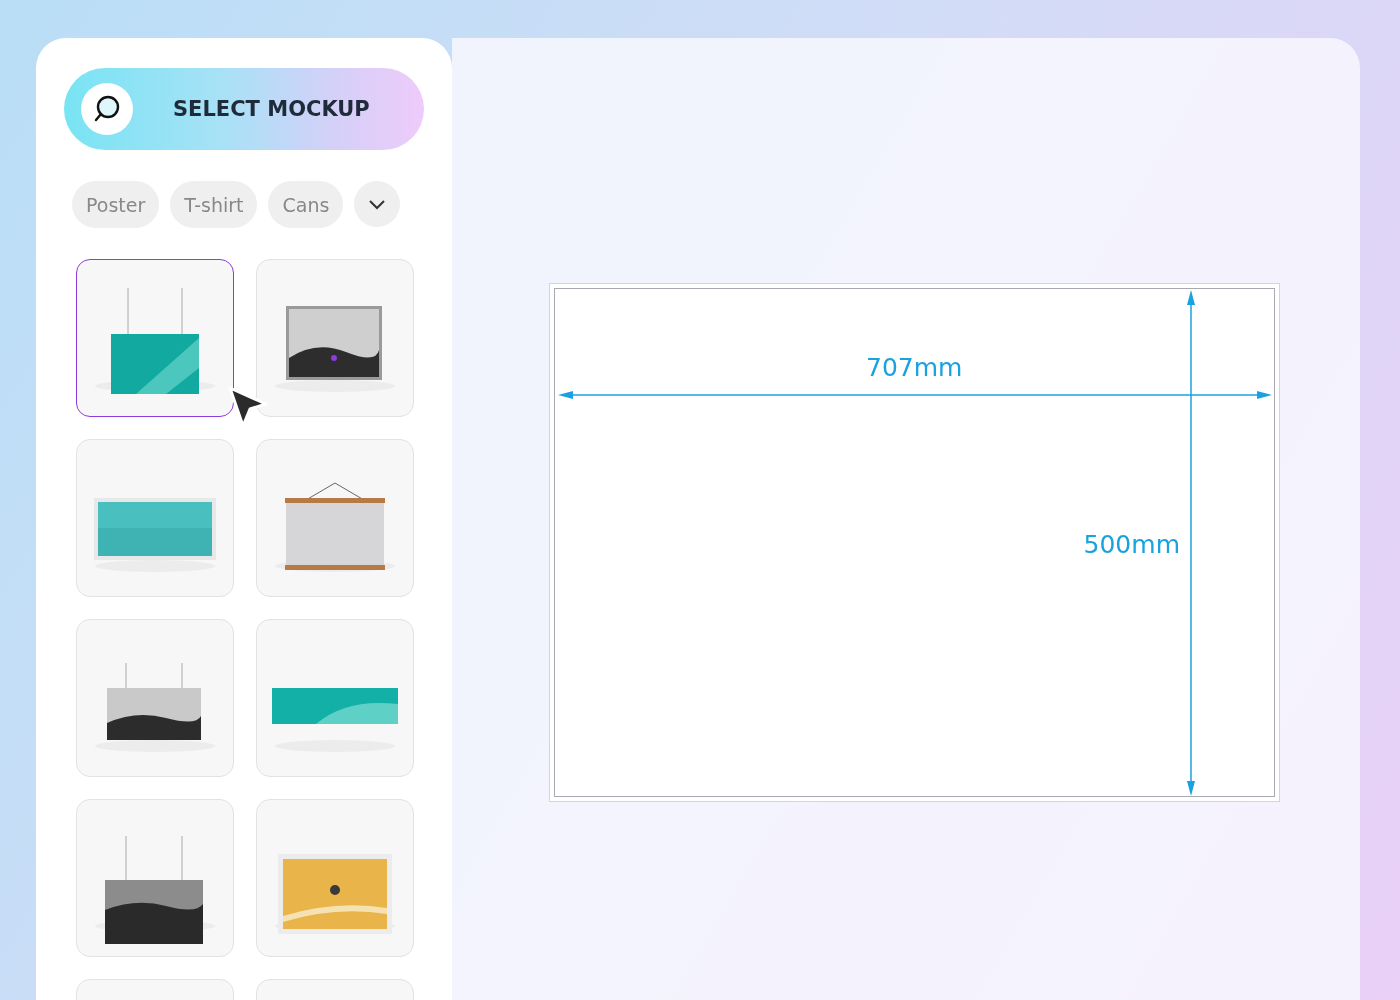 The height and width of the screenshot is (1000, 1400). I want to click on mockup-thumbnail, so click(155, 338).